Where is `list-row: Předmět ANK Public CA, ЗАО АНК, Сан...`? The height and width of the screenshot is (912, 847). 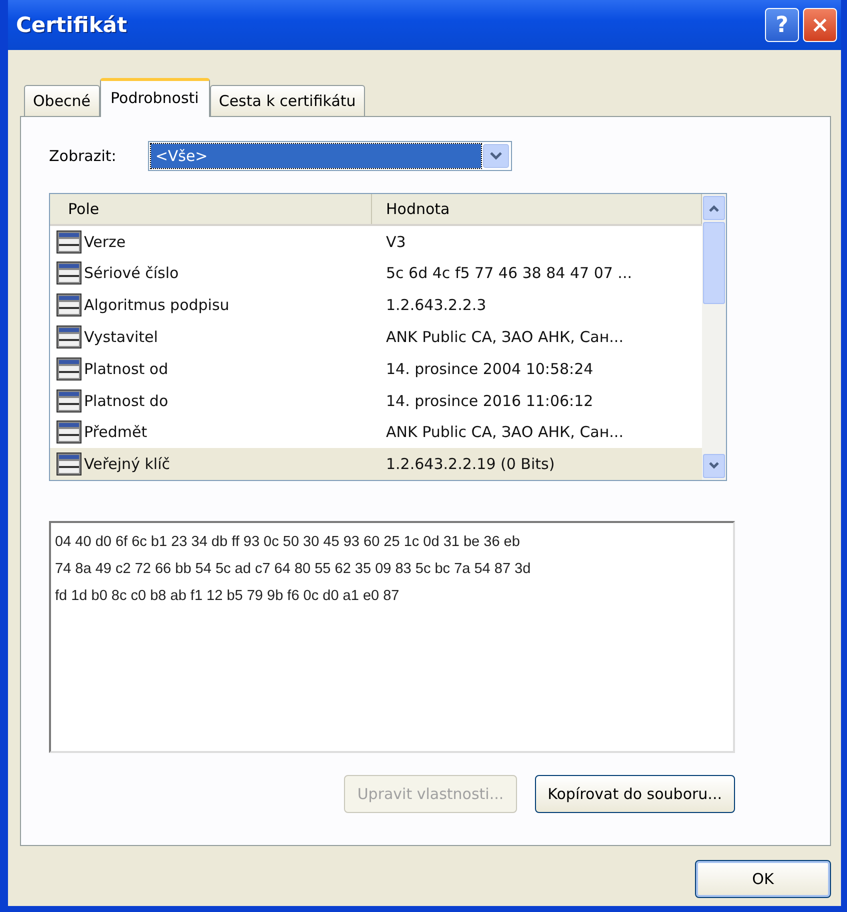
list-row: Předmět ANK Public CA, ЗАО АНК, Сан... is located at coordinates (376, 432).